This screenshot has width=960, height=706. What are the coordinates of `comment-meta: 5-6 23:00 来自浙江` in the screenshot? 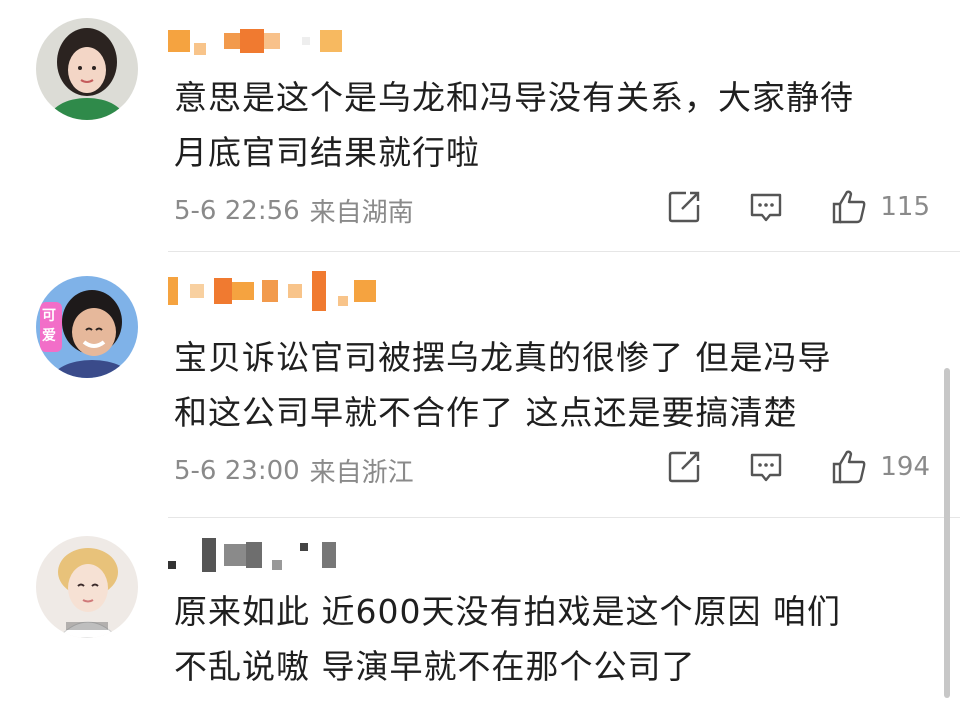 It's located at (294, 470).